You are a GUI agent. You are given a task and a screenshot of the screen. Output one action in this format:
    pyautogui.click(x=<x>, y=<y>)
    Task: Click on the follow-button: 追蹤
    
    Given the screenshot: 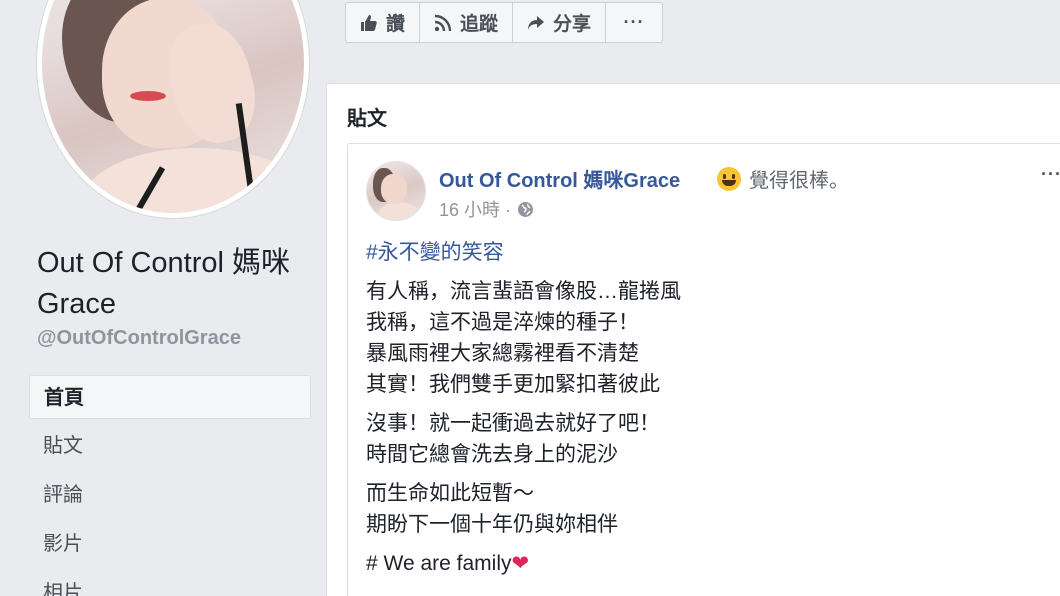 What is the action you would take?
    pyautogui.click(x=467, y=22)
    